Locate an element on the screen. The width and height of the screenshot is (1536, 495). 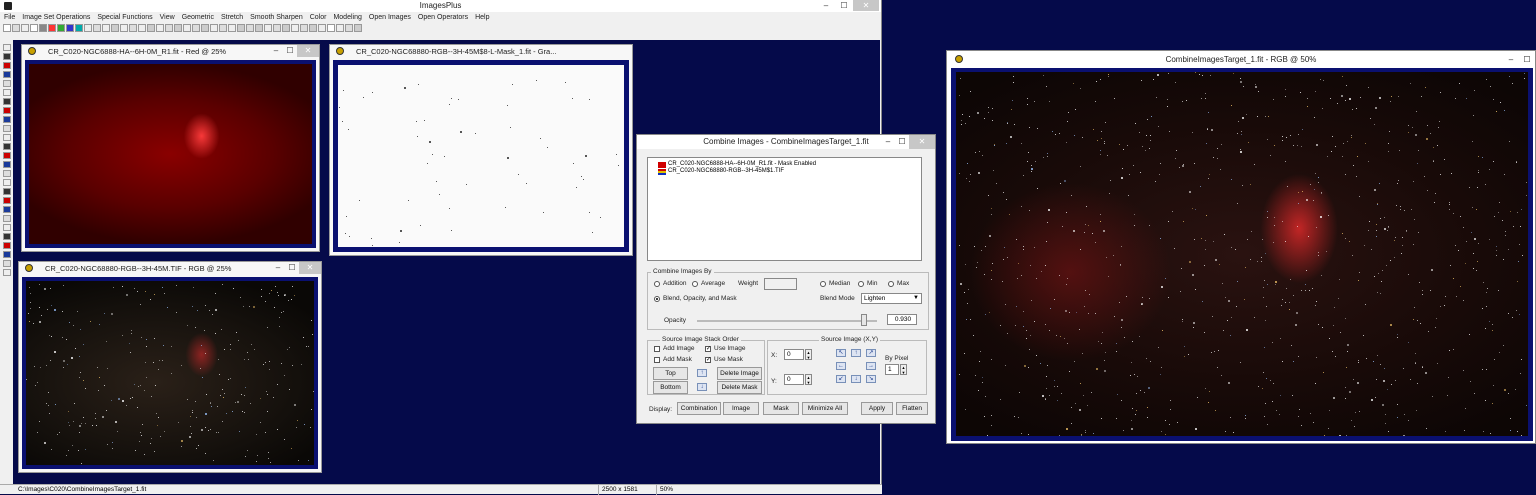
use-mask-checkbox: ✓ is located at coordinates (708, 360).